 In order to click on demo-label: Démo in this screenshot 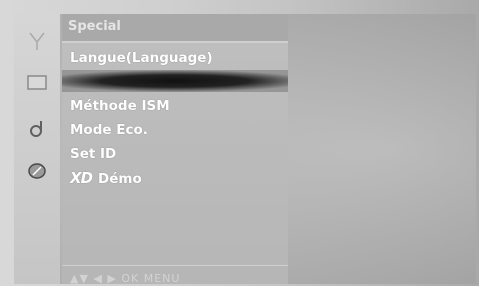, I will do `click(120, 179)`.